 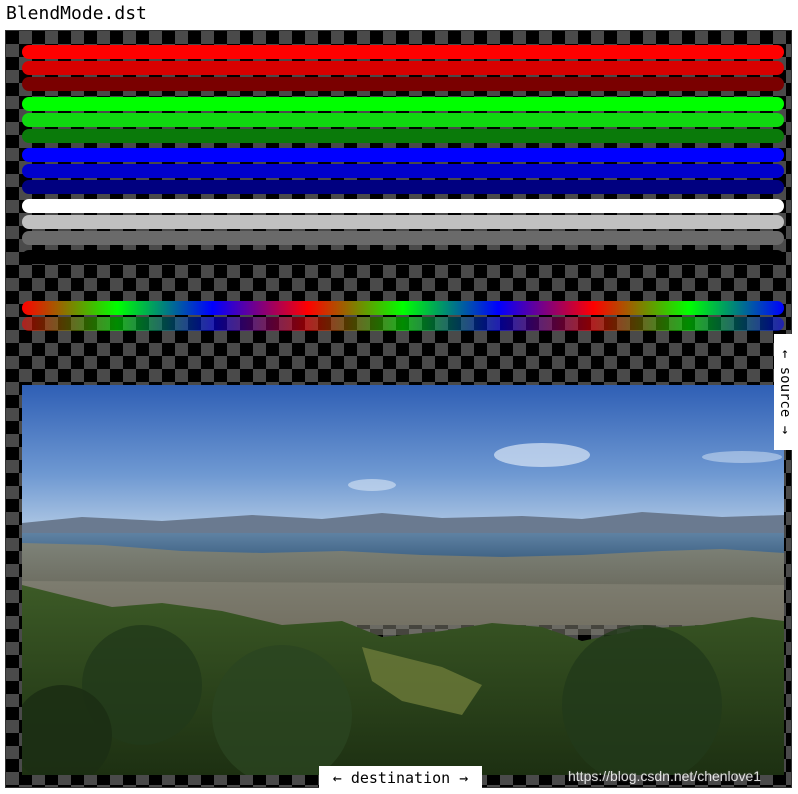 What do you see at coordinates (785, 392) in the screenshot?
I see `source-label: ← source →` at bounding box center [785, 392].